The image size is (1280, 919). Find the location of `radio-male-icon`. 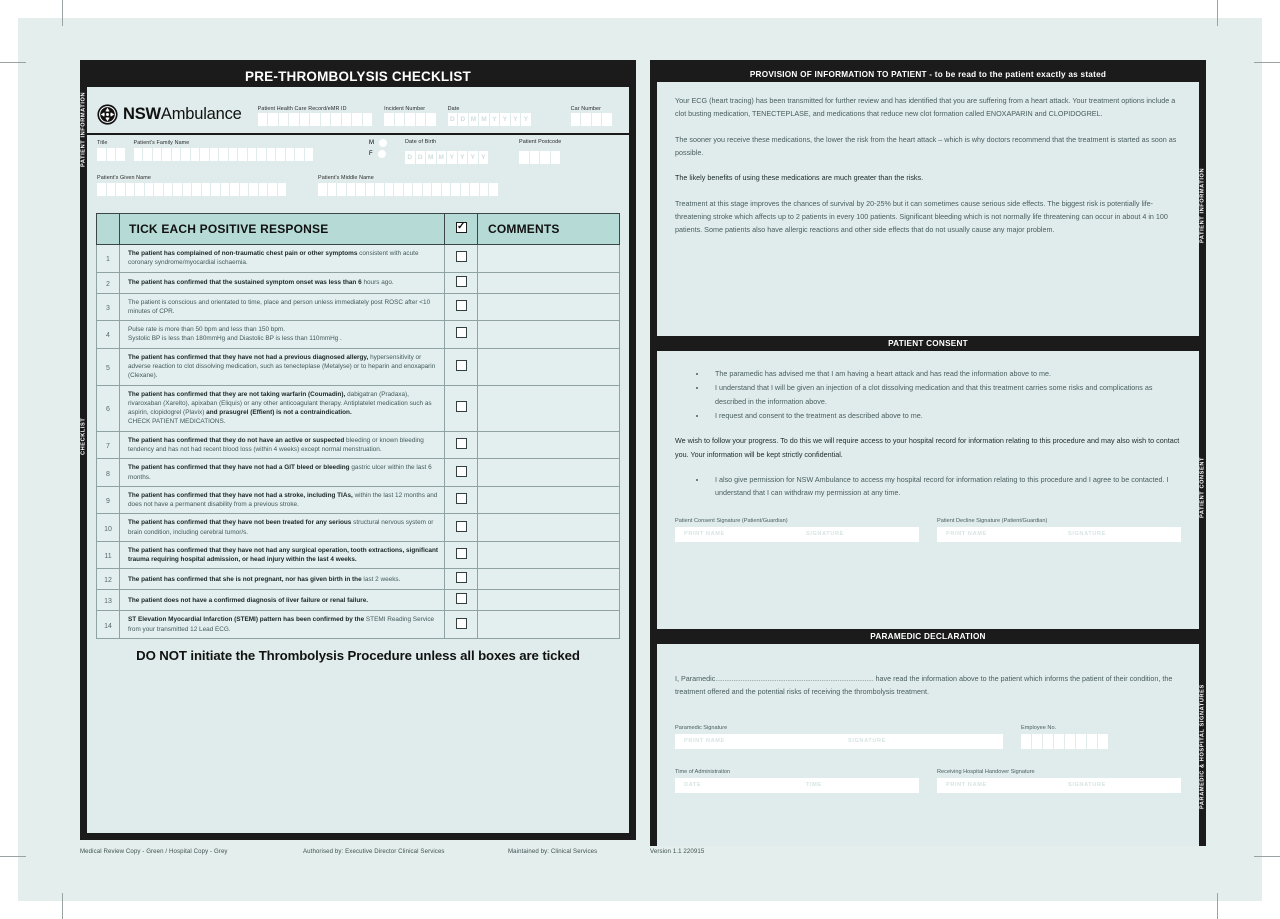

radio-male-icon is located at coordinates (383, 143).